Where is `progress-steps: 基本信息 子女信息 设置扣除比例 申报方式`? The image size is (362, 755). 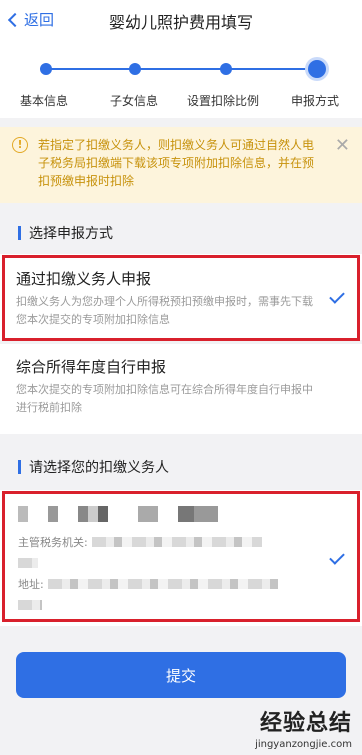 progress-steps: 基本信息 子女信息 设置扣除比例 申报方式 is located at coordinates (181, 80).